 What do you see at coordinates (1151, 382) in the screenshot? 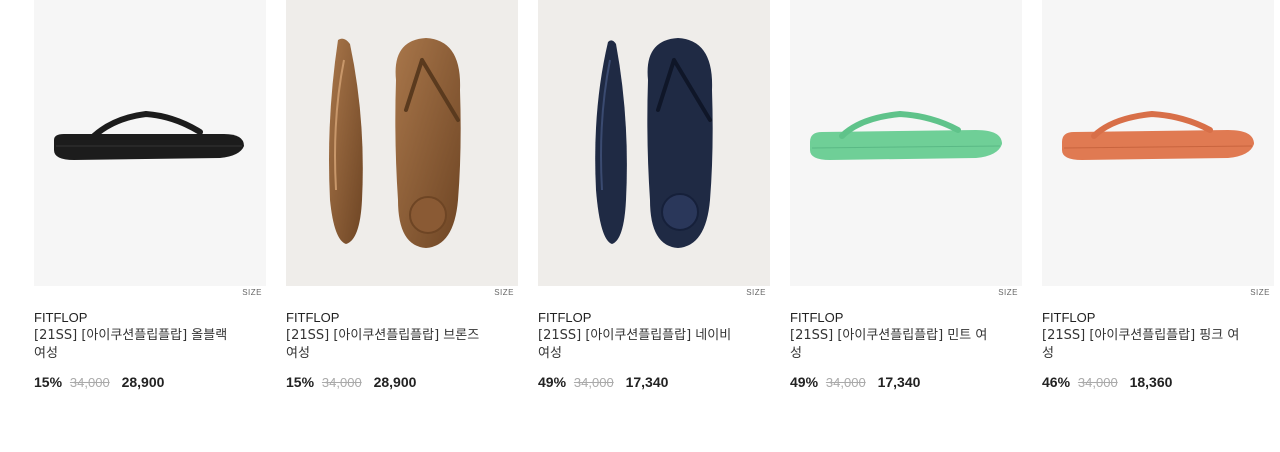
I see `sale-price: 18,360` at bounding box center [1151, 382].